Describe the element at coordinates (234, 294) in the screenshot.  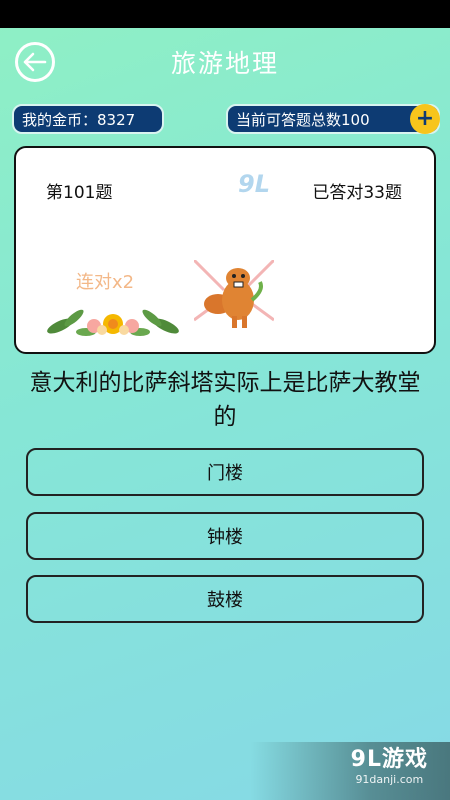
I see `mascot-icon` at that location.